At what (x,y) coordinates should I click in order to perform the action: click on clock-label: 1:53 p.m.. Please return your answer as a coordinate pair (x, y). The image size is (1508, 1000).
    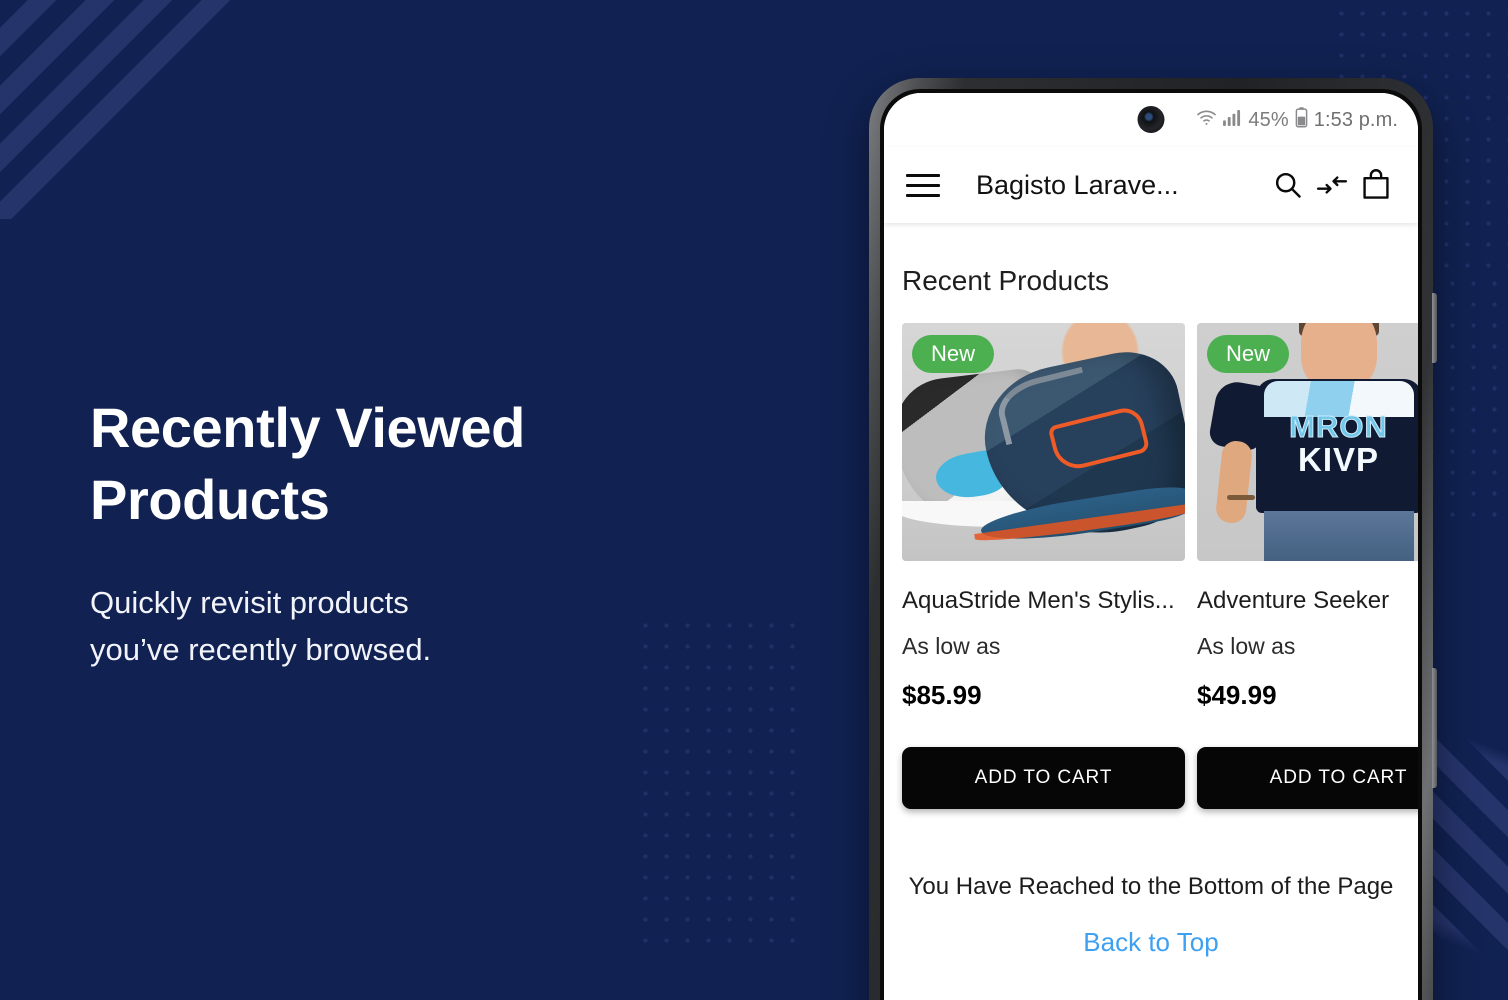
    Looking at the image, I should click on (1355, 119).